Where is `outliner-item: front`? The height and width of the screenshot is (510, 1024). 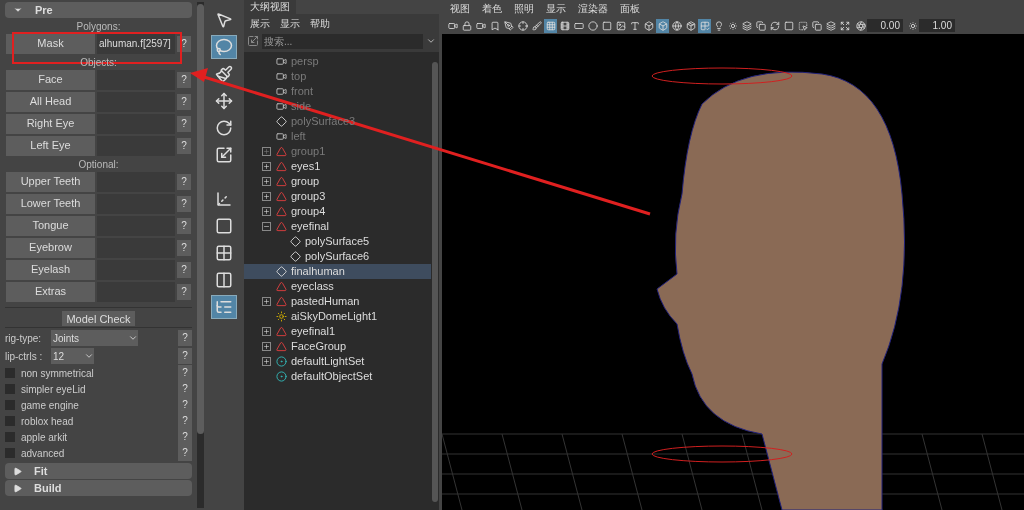 outliner-item: front is located at coordinates (337, 91).